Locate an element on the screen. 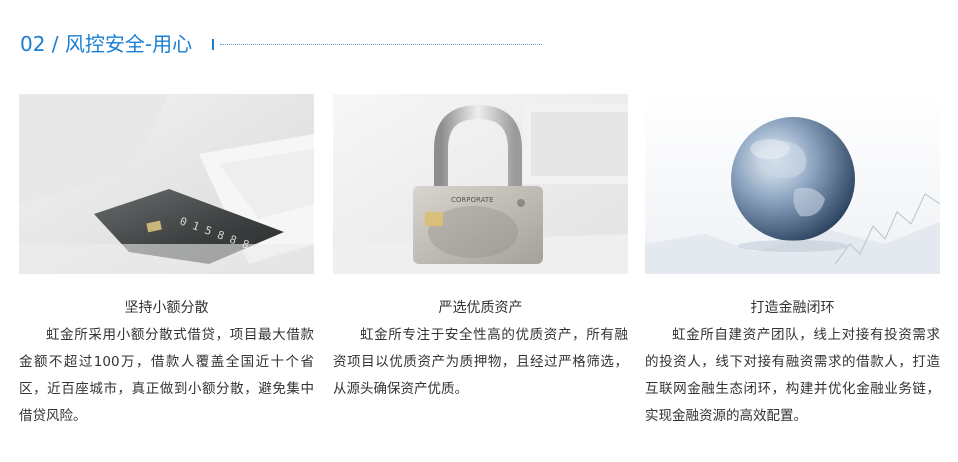 Image resolution: width=958 pixels, height=462 pixels. credit-card-icon: 0 1 5 8 8 8 is located at coordinates (166, 184).